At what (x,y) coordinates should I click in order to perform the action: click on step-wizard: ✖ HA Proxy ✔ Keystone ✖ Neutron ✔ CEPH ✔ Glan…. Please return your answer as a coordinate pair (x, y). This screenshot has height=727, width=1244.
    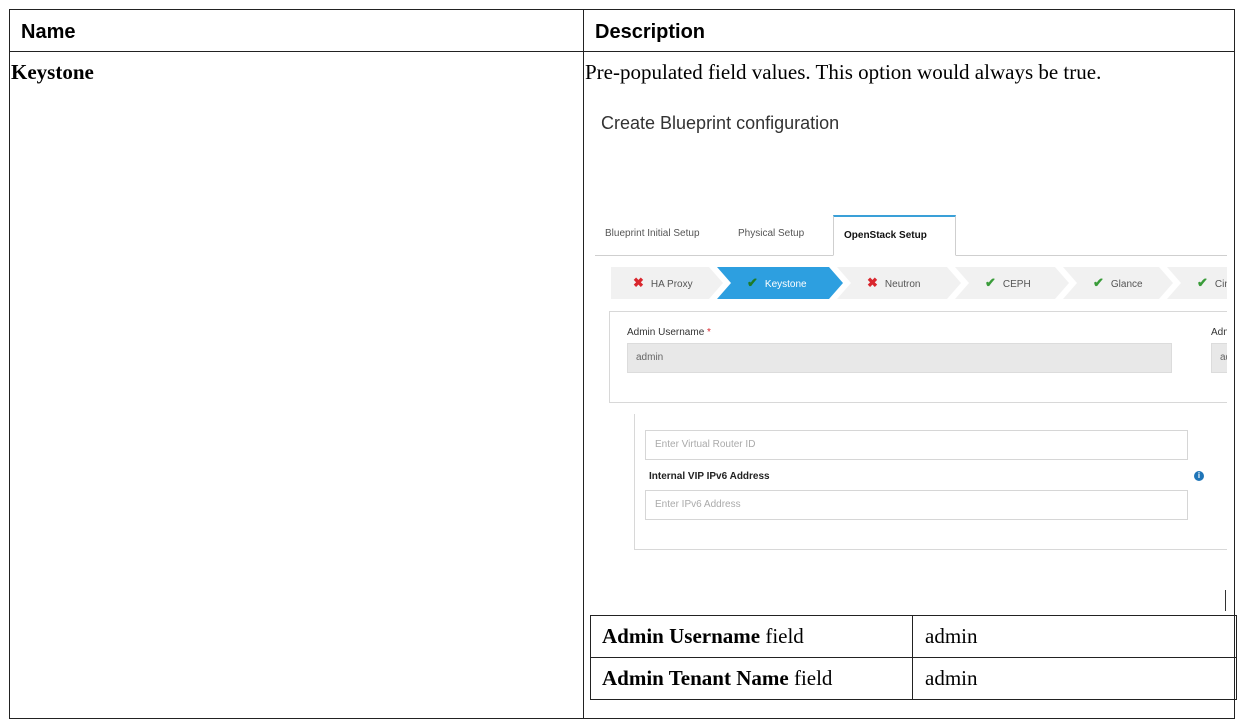
    Looking at the image, I should click on (919, 283).